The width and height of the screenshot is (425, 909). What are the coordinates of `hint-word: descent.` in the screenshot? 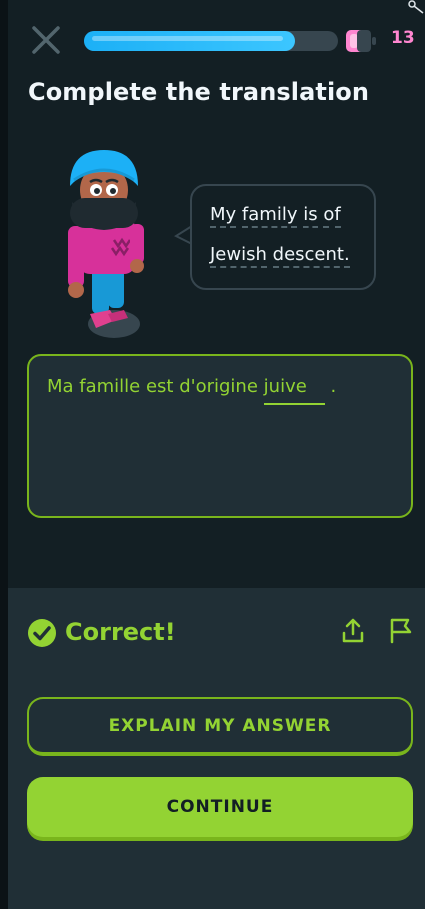 It's located at (311, 256).